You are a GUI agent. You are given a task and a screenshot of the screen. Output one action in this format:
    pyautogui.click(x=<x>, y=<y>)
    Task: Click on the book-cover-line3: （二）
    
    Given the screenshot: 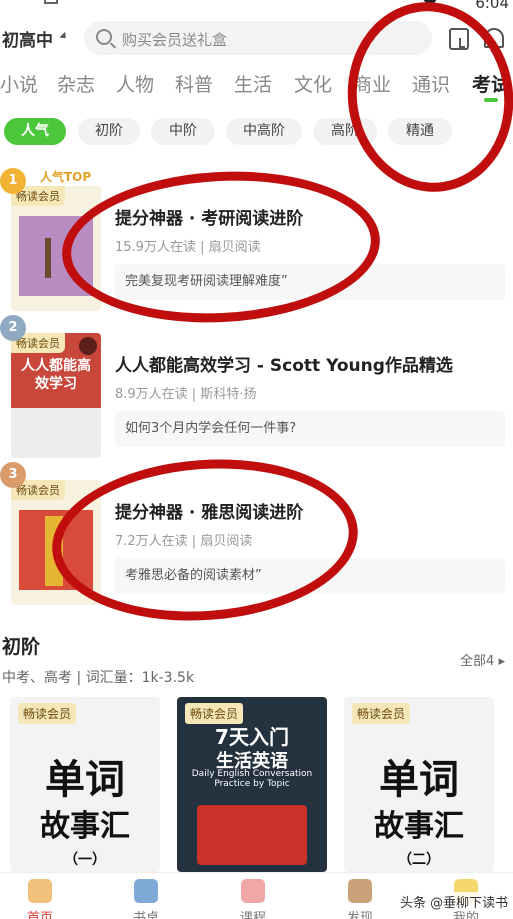 What is the action you would take?
    pyautogui.click(x=419, y=860)
    